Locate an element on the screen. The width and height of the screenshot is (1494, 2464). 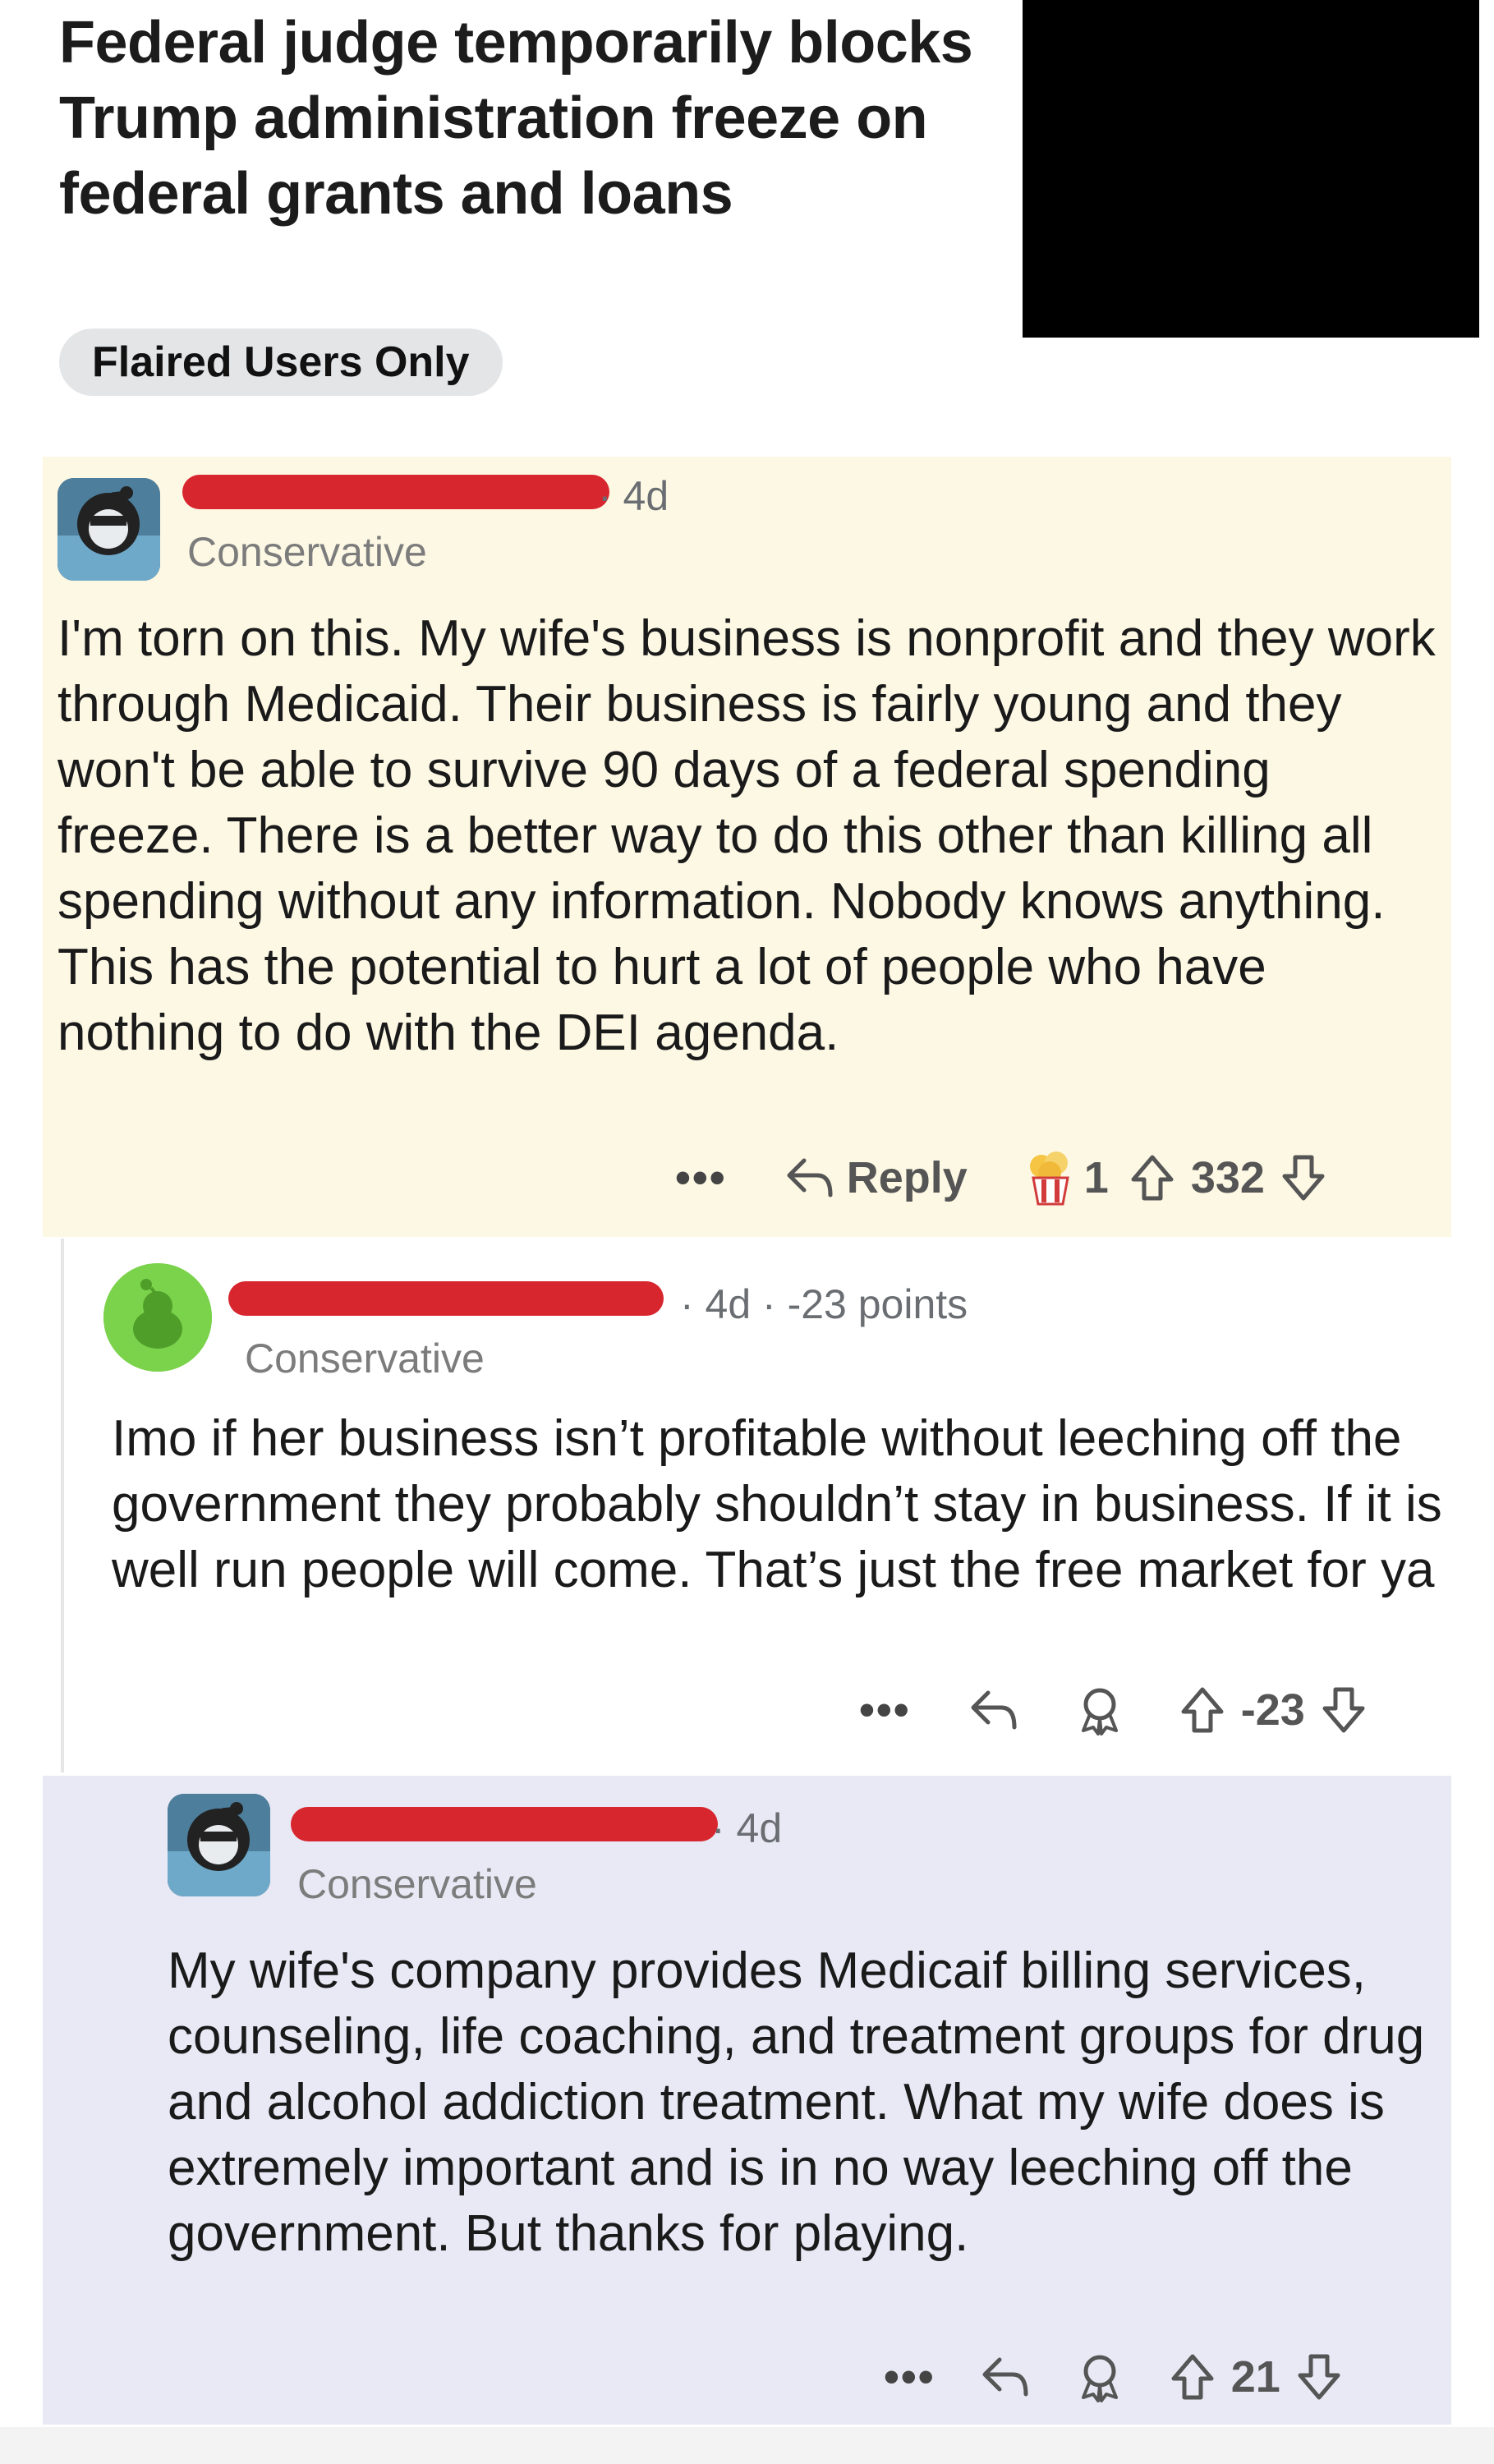
snoo-avatar-icon is located at coordinates (157, 1317).